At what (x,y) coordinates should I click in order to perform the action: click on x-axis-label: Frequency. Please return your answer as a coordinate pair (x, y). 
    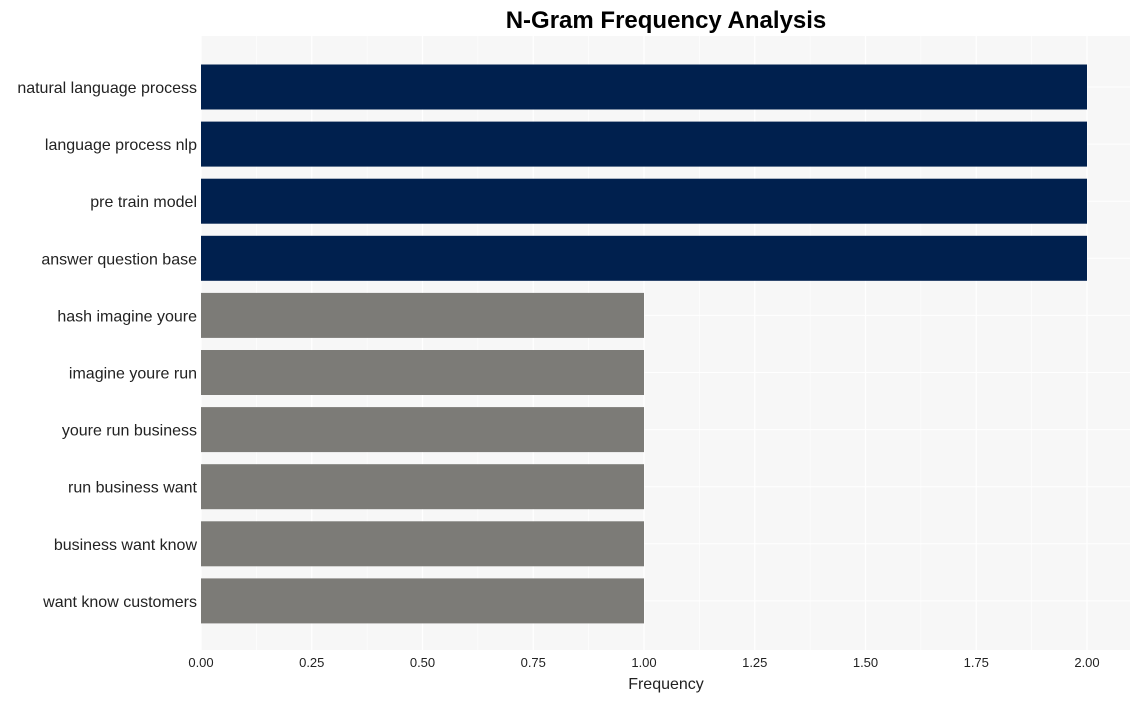
    Looking at the image, I should click on (666, 684).